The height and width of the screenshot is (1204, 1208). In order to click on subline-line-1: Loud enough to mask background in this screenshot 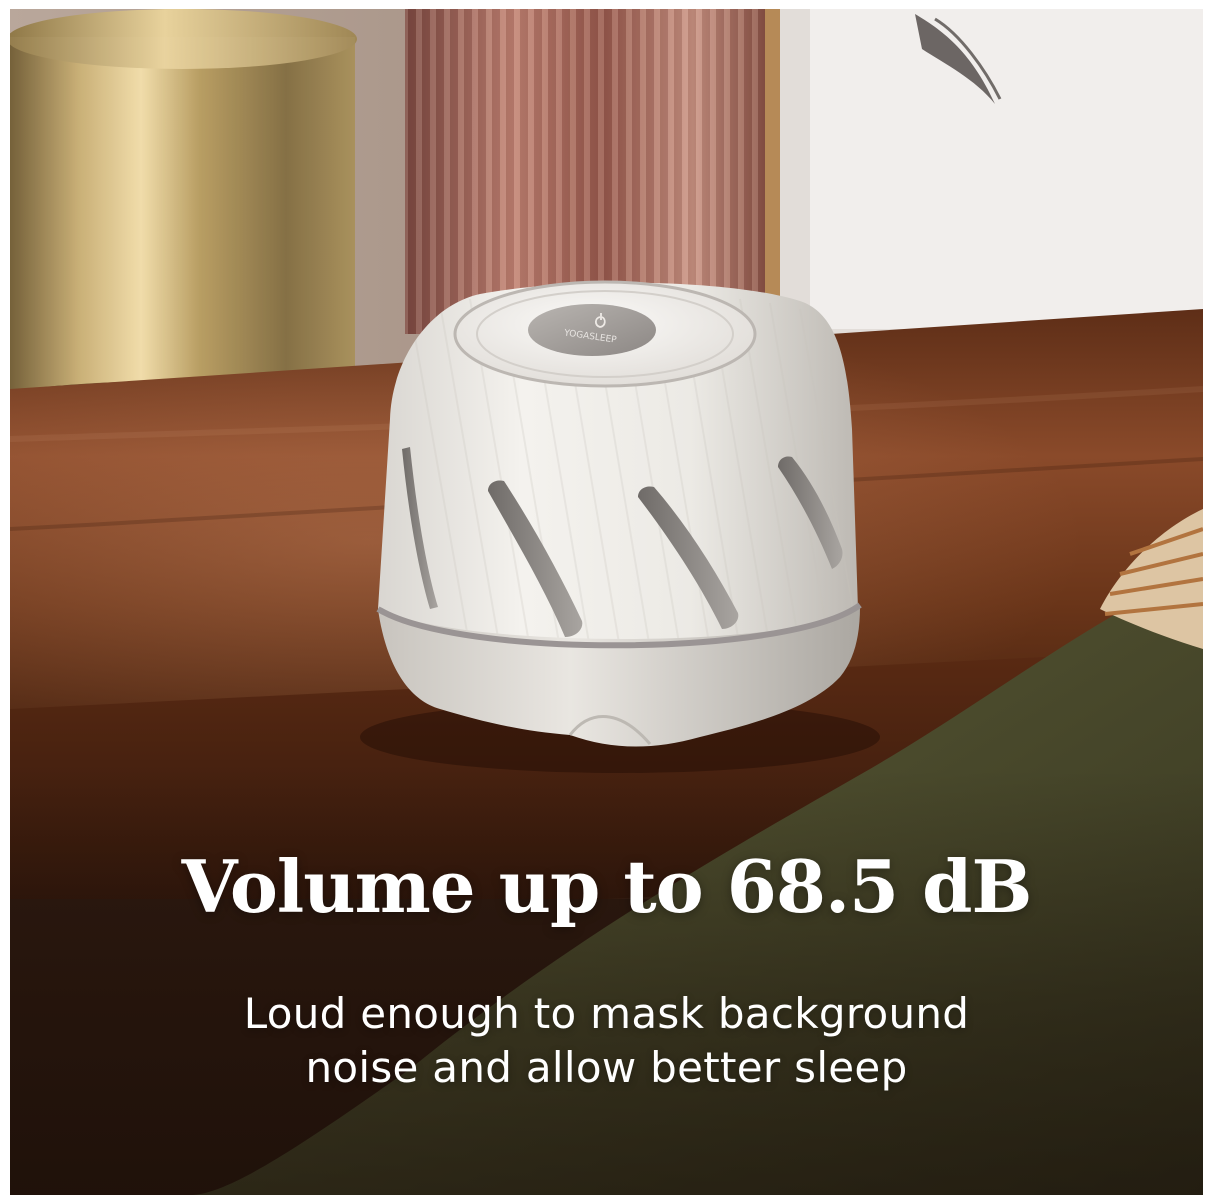, I will do `click(606, 1013)`.